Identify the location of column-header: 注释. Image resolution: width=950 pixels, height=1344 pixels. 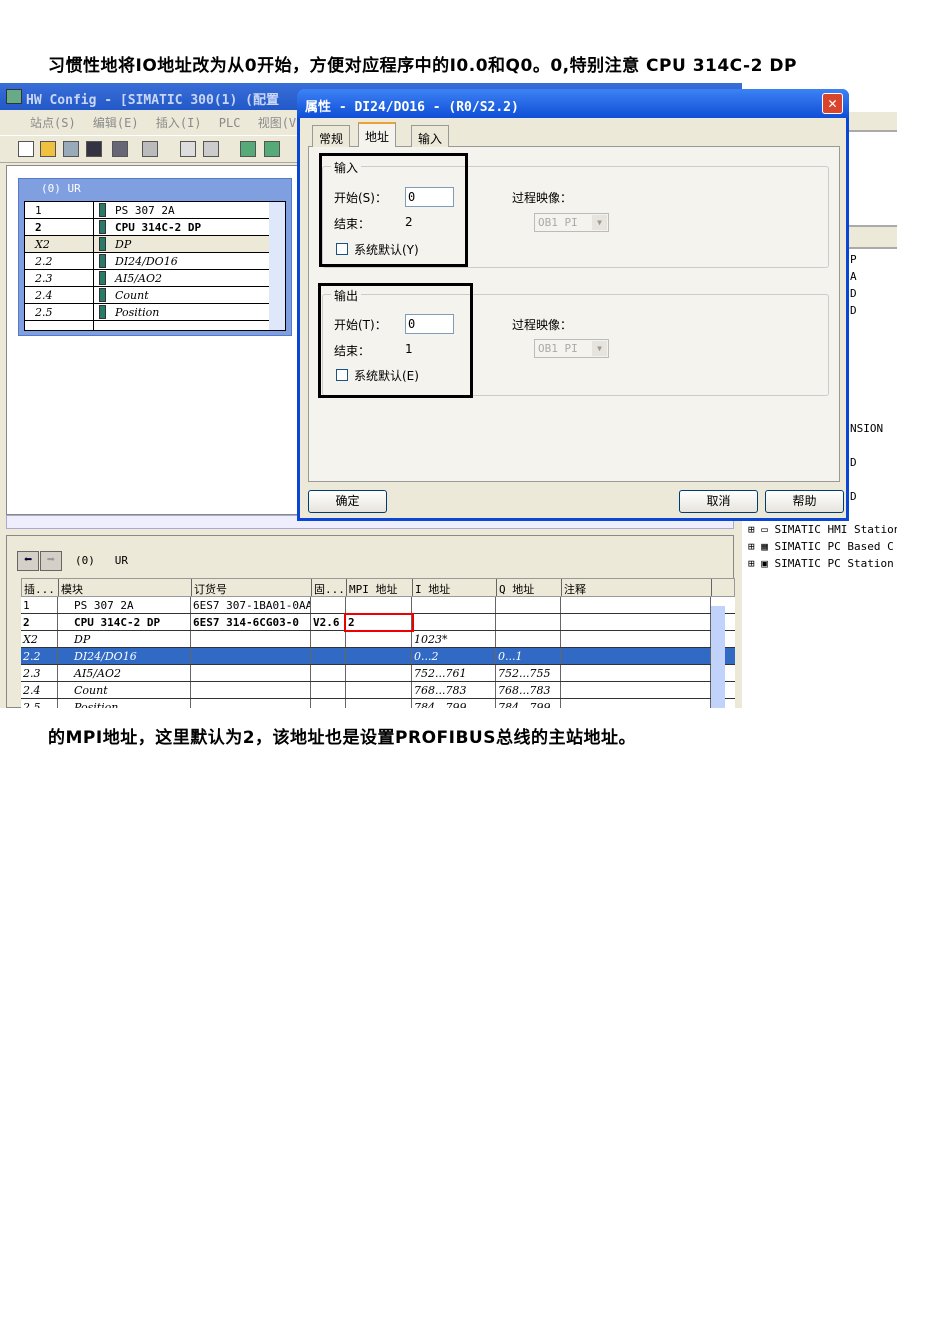
(637, 587).